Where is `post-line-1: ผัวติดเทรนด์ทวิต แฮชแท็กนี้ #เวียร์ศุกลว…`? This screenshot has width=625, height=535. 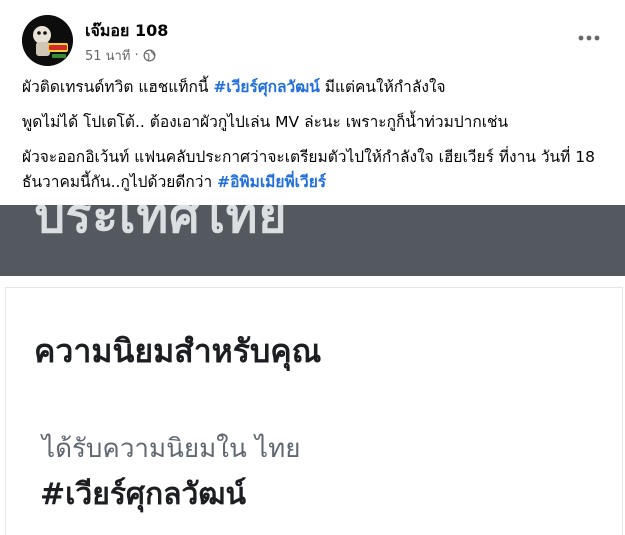 post-line-1: ผัวติดเทรนด์ทวิต แฮชแท็กนี้ #เวียร์ศุกลว… is located at coordinates (312, 87).